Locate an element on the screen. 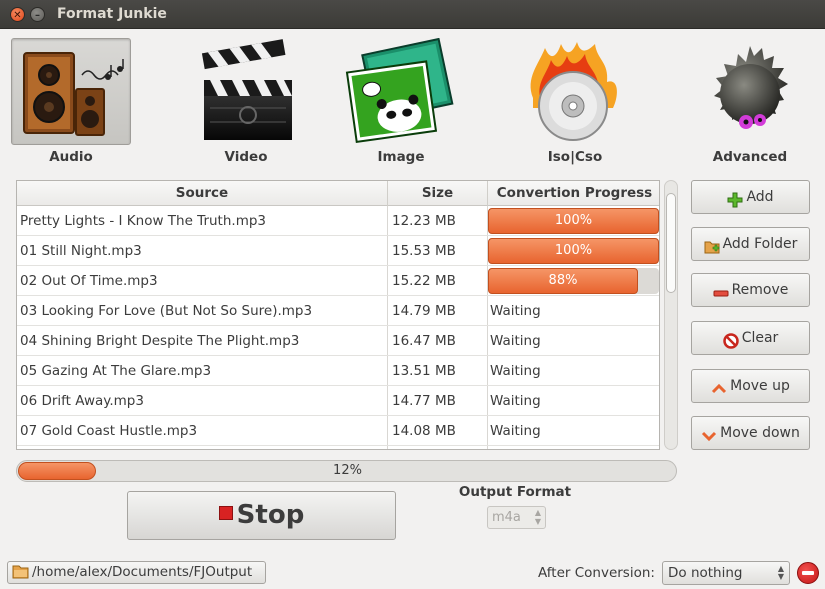  overall-progress-text: 12% is located at coordinates (347, 470).